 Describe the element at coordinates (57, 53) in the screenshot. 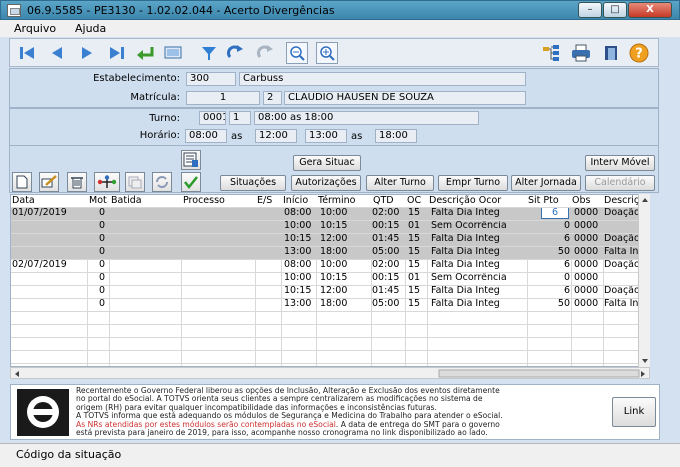

I see `previous-record-icon` at that location.